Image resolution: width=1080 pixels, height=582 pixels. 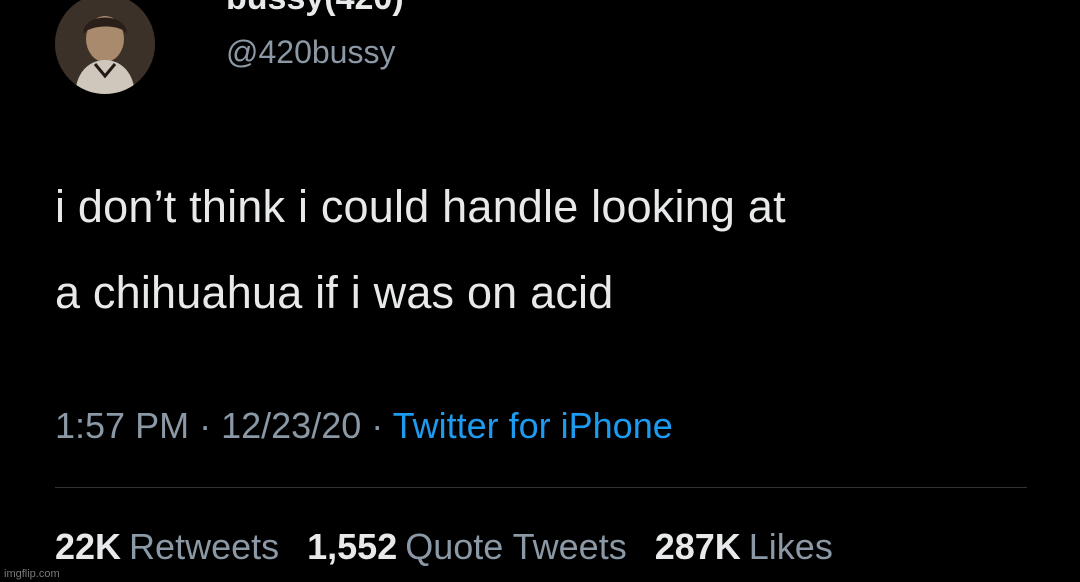 I want to click on retweets-count: 22K, so click(x=88, y=546).